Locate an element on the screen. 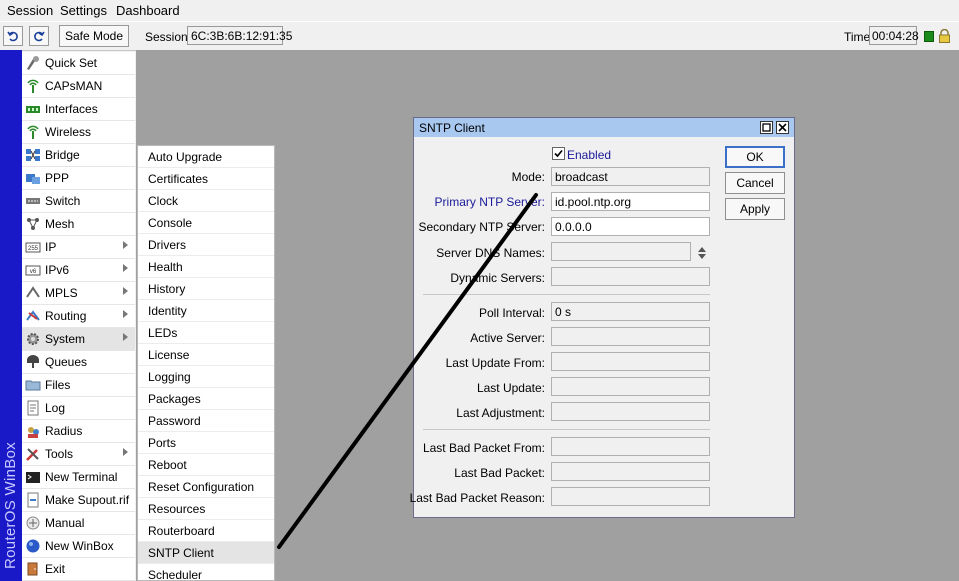 The height and width of the screenshot is (581, 959). sidebar-item-routing: Routing is located at coordinates (78, 316).